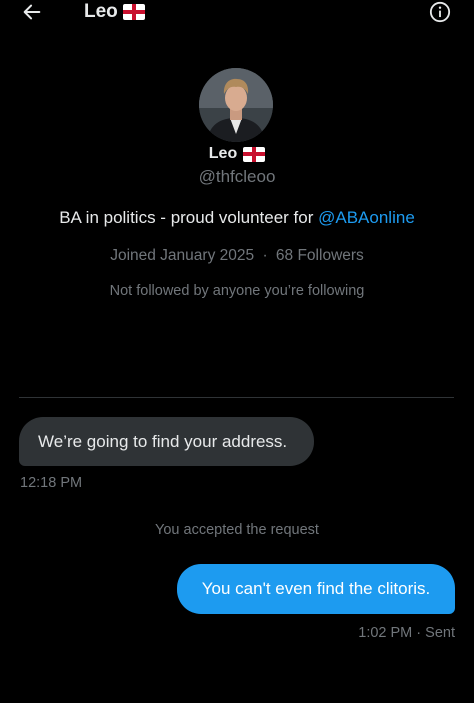  Describe the element at coordinates (236, 397) in the screenshot. I see `divider` at that location.